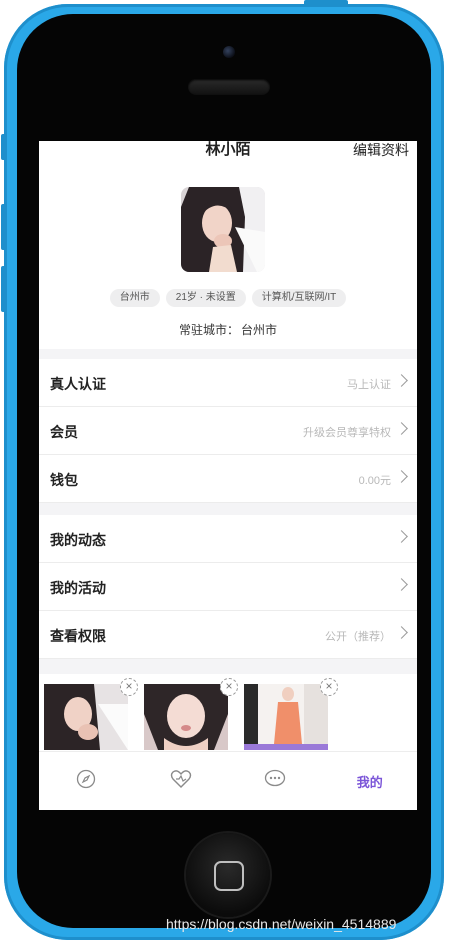 This screenshot has height=946, width=452. I want to click on tab-match, so click(181, 781).